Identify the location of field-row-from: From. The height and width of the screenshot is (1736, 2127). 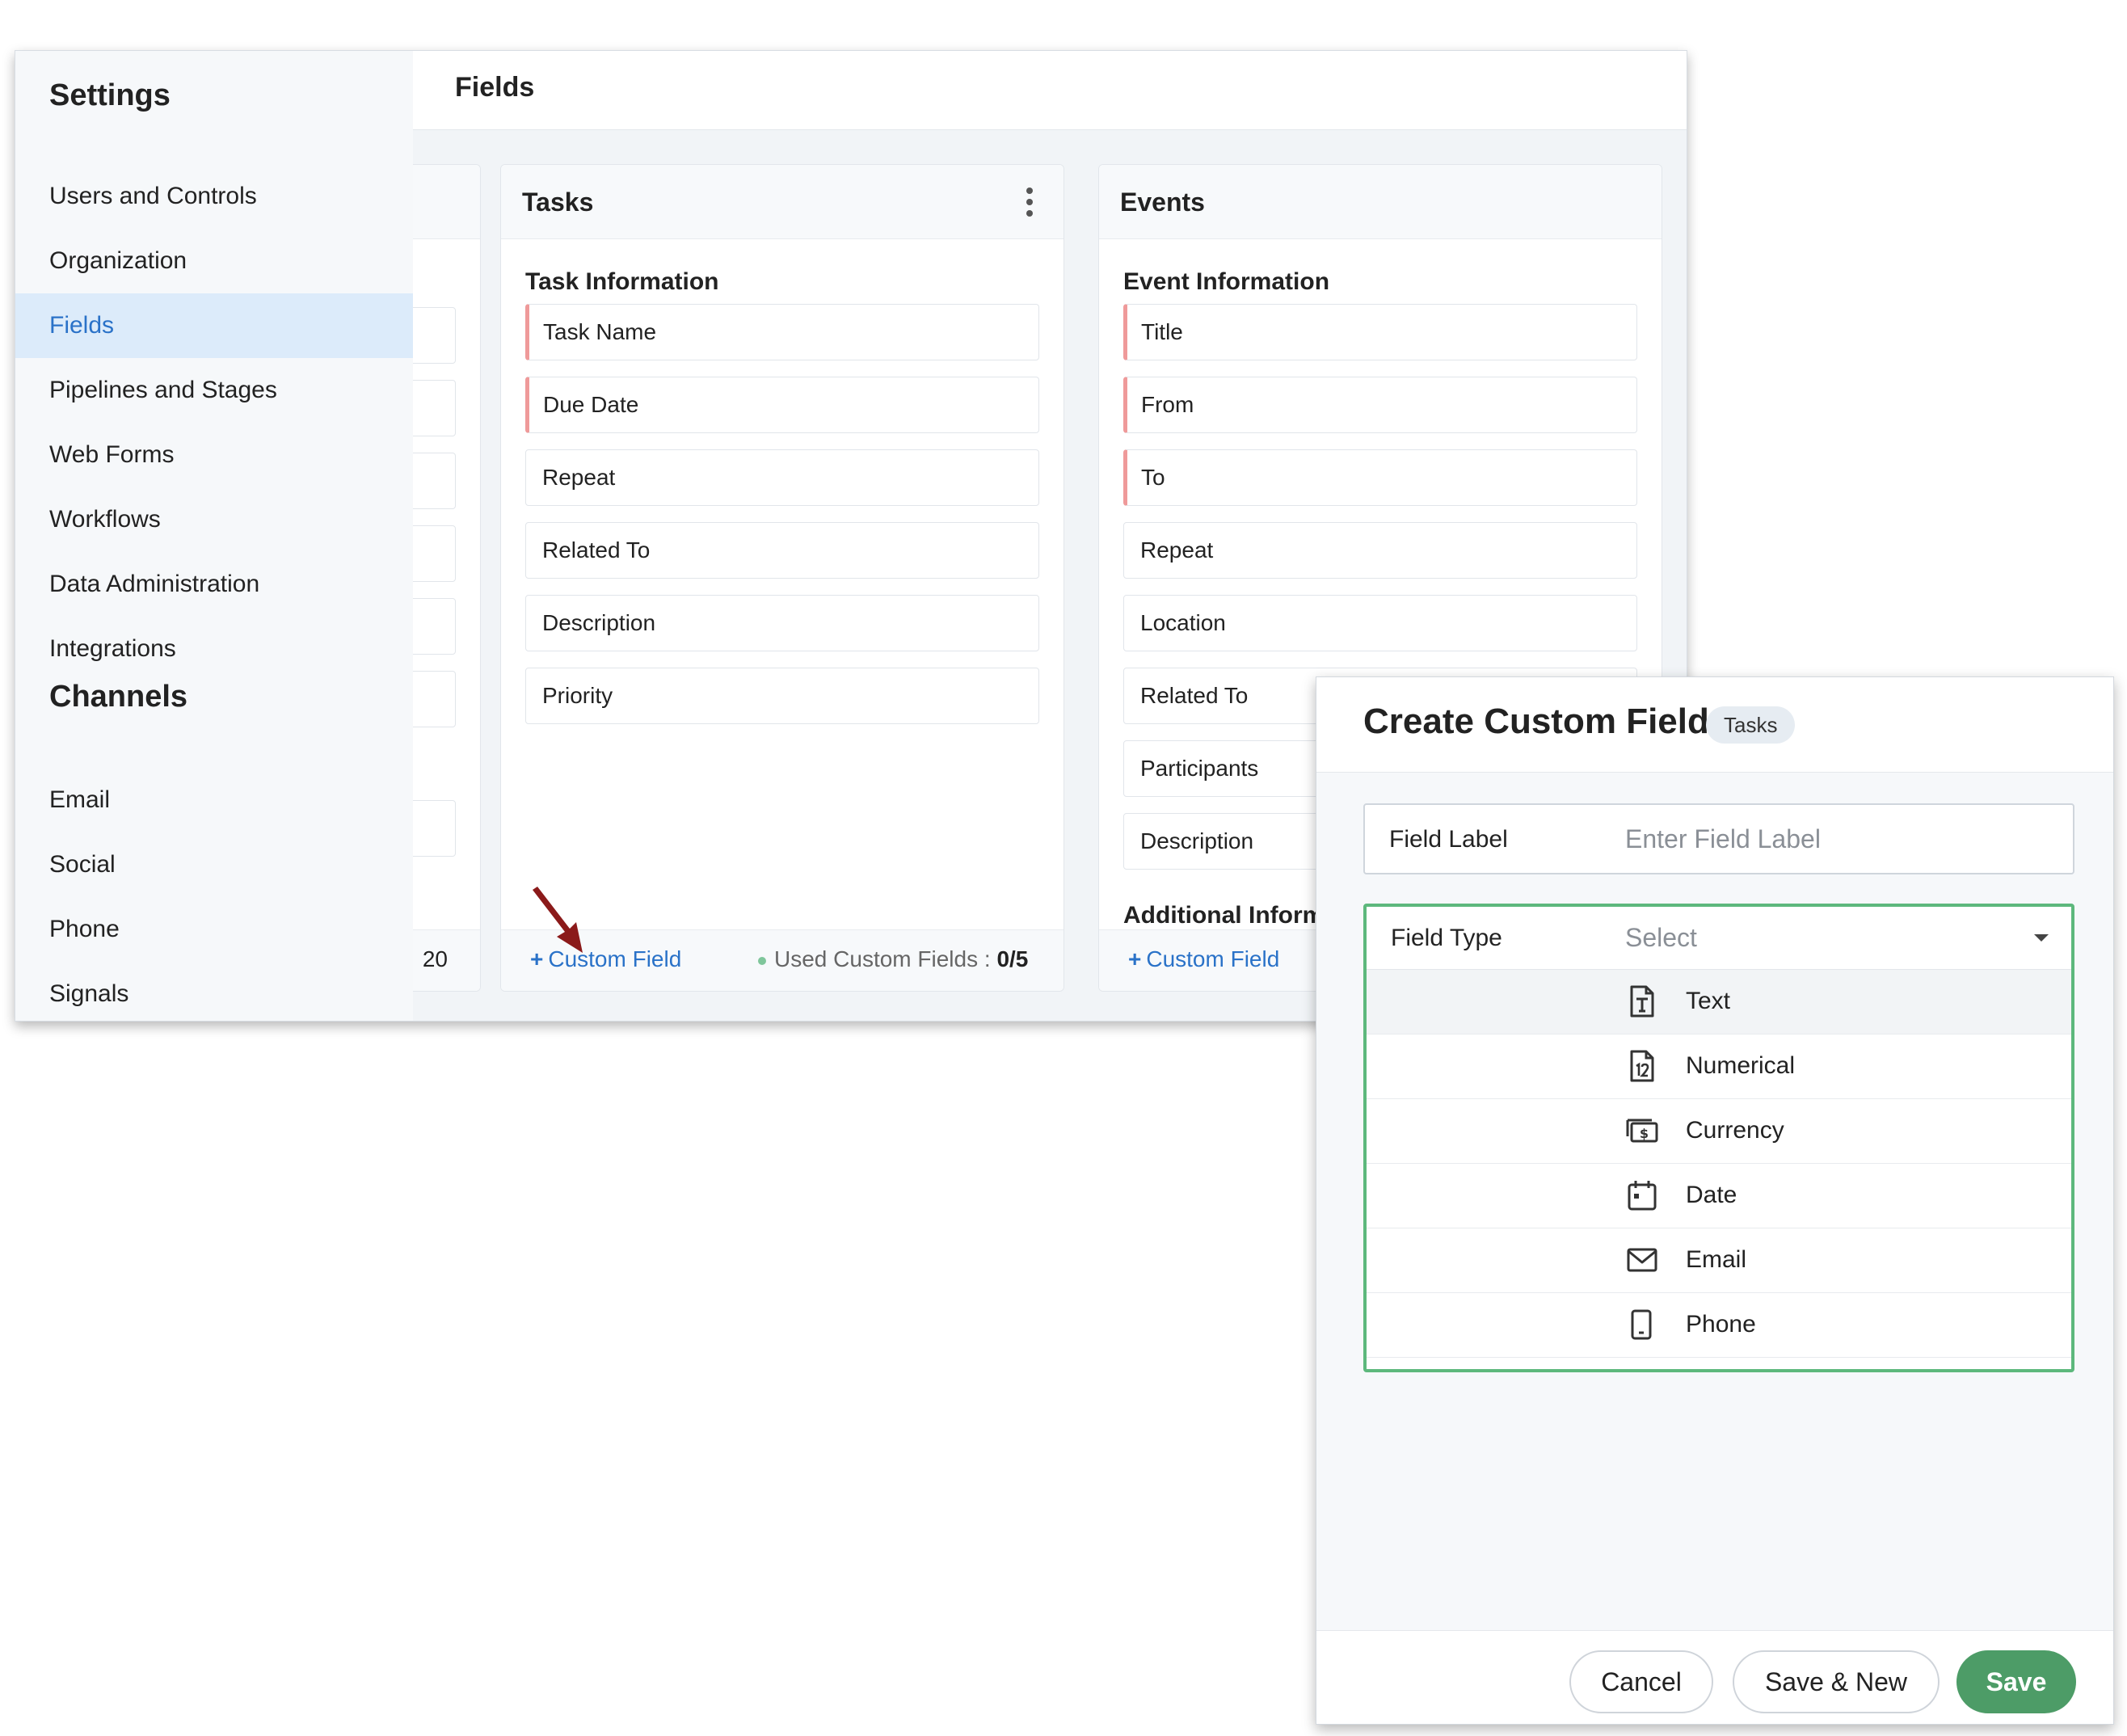
(1380, 405).